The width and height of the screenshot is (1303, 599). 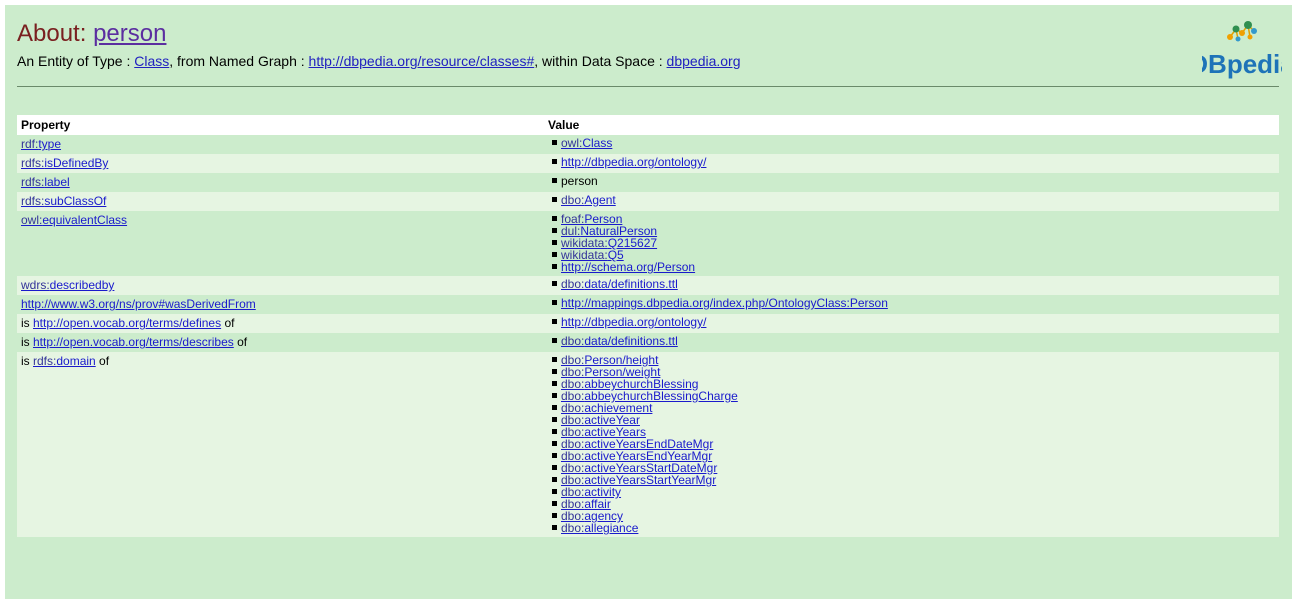 What do you see at coordinates (30, 144) in the screenshot?
I see `property-namespace: rdf:` at bounding box center [30, 144].